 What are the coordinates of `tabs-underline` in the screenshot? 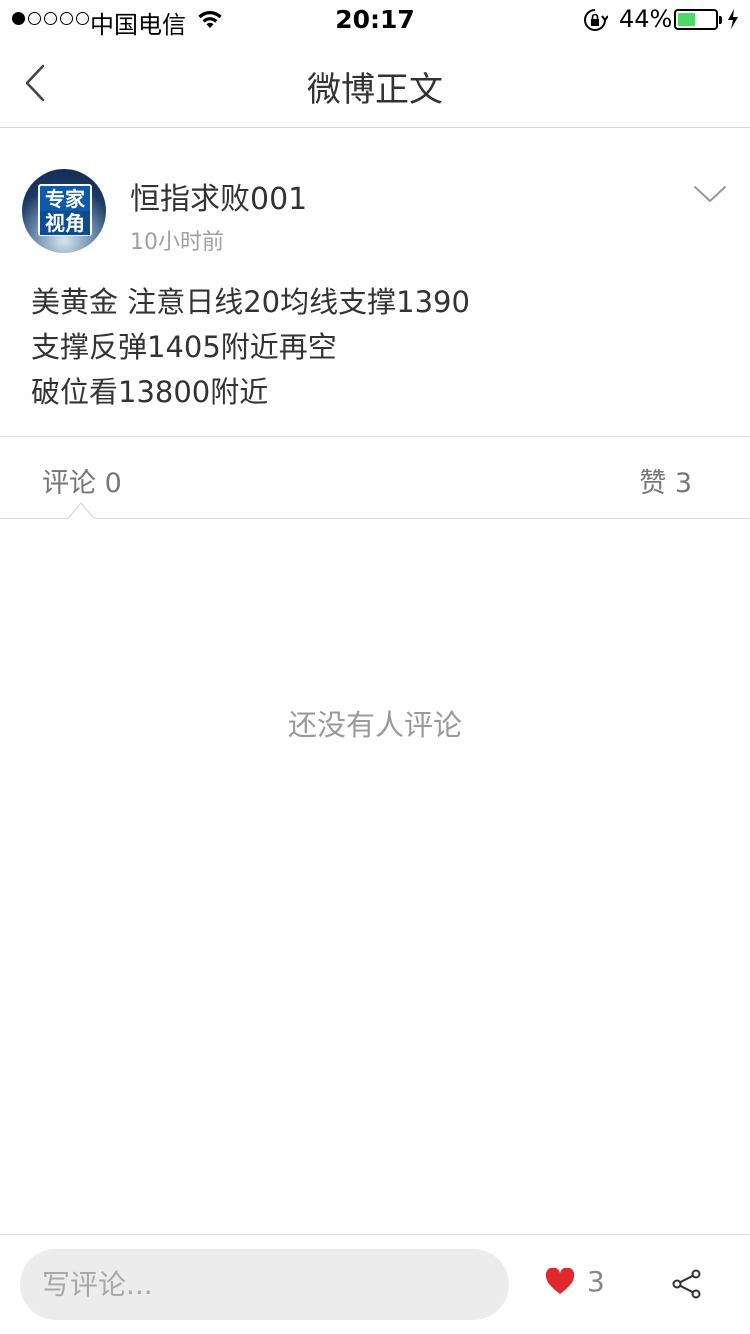 It's located at (375, 518).